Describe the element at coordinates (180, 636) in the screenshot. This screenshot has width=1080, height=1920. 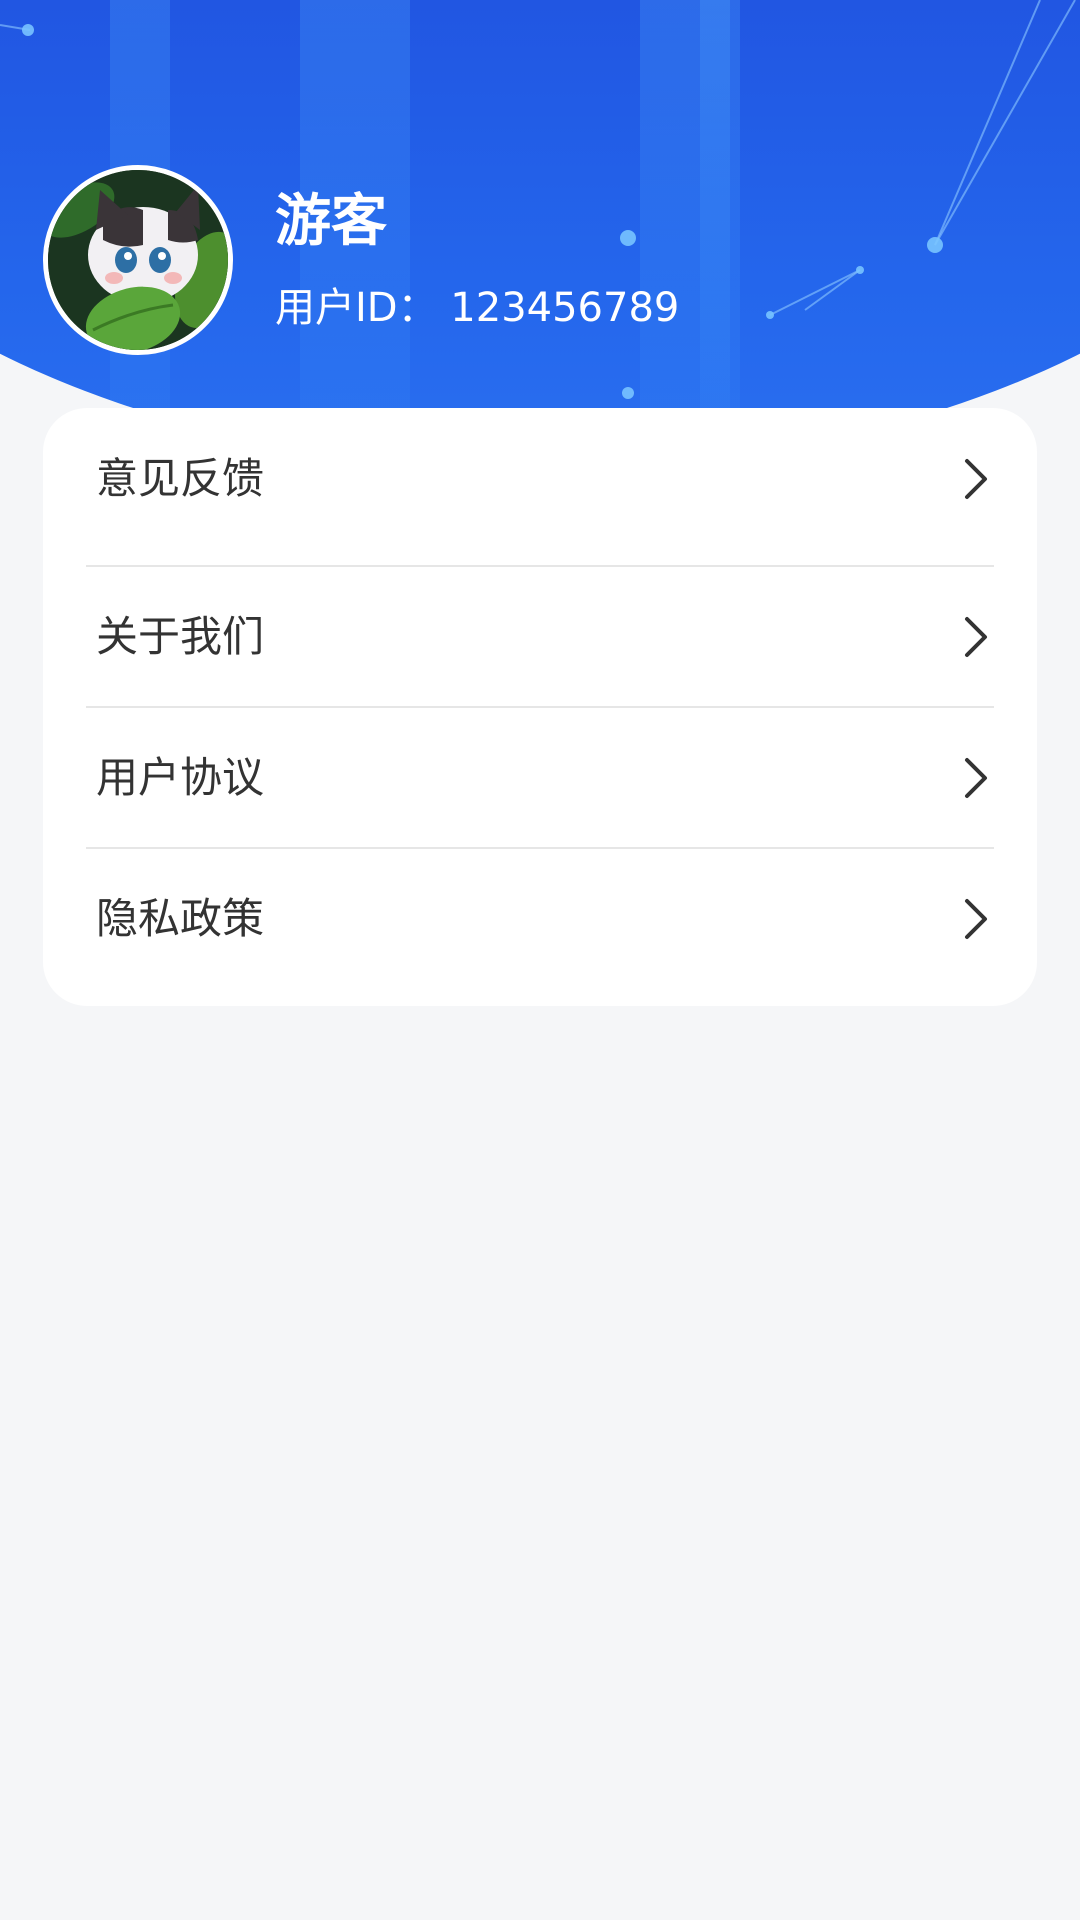
I see `menu-item-label: 关于我们` at that location.